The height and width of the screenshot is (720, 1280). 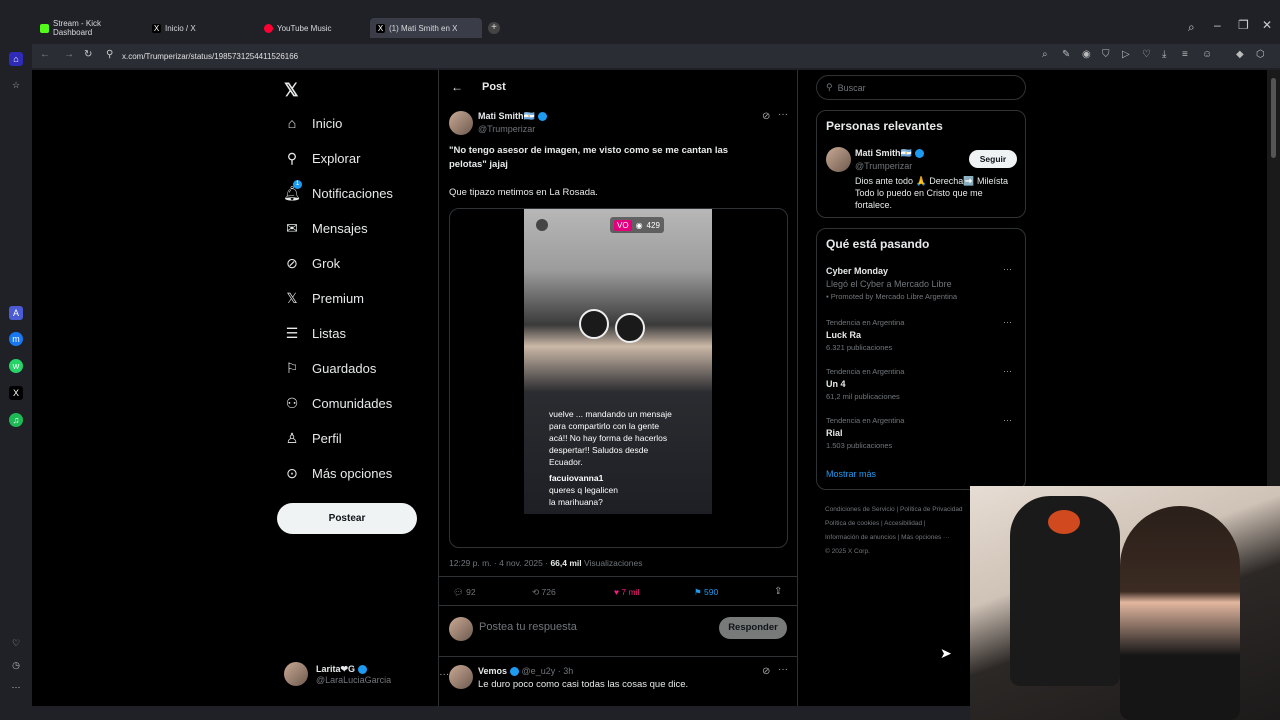 What do you see at coordinates (45, 54) in the screenshot?
I see `back-icon: ←` at bounding box center [45, 54].